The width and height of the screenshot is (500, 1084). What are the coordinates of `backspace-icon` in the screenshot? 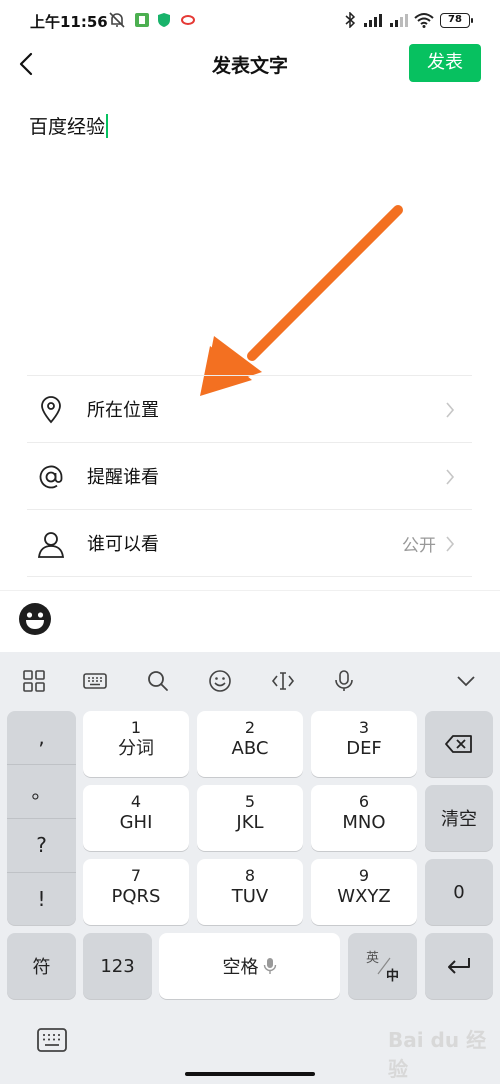 It's located at (458, 744).